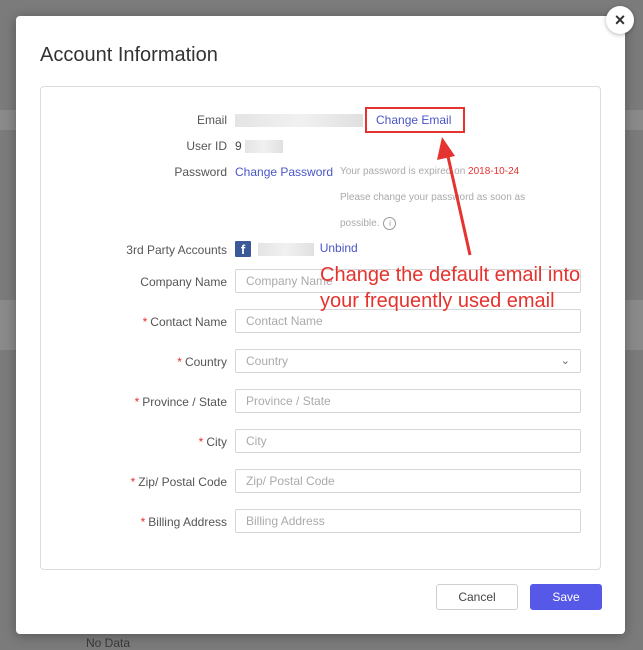 This screenshot has width=643, height=650. I want to click on province-label: * Province / State, so click(181, 402).